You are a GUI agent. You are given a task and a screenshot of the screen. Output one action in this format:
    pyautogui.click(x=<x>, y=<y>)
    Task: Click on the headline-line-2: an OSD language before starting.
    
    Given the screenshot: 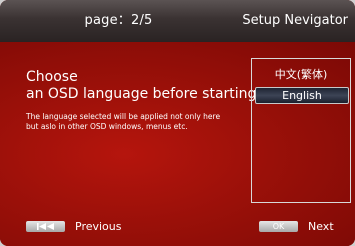 What is the action you would take?
    pyautogui.click(x=143, y=94)
    